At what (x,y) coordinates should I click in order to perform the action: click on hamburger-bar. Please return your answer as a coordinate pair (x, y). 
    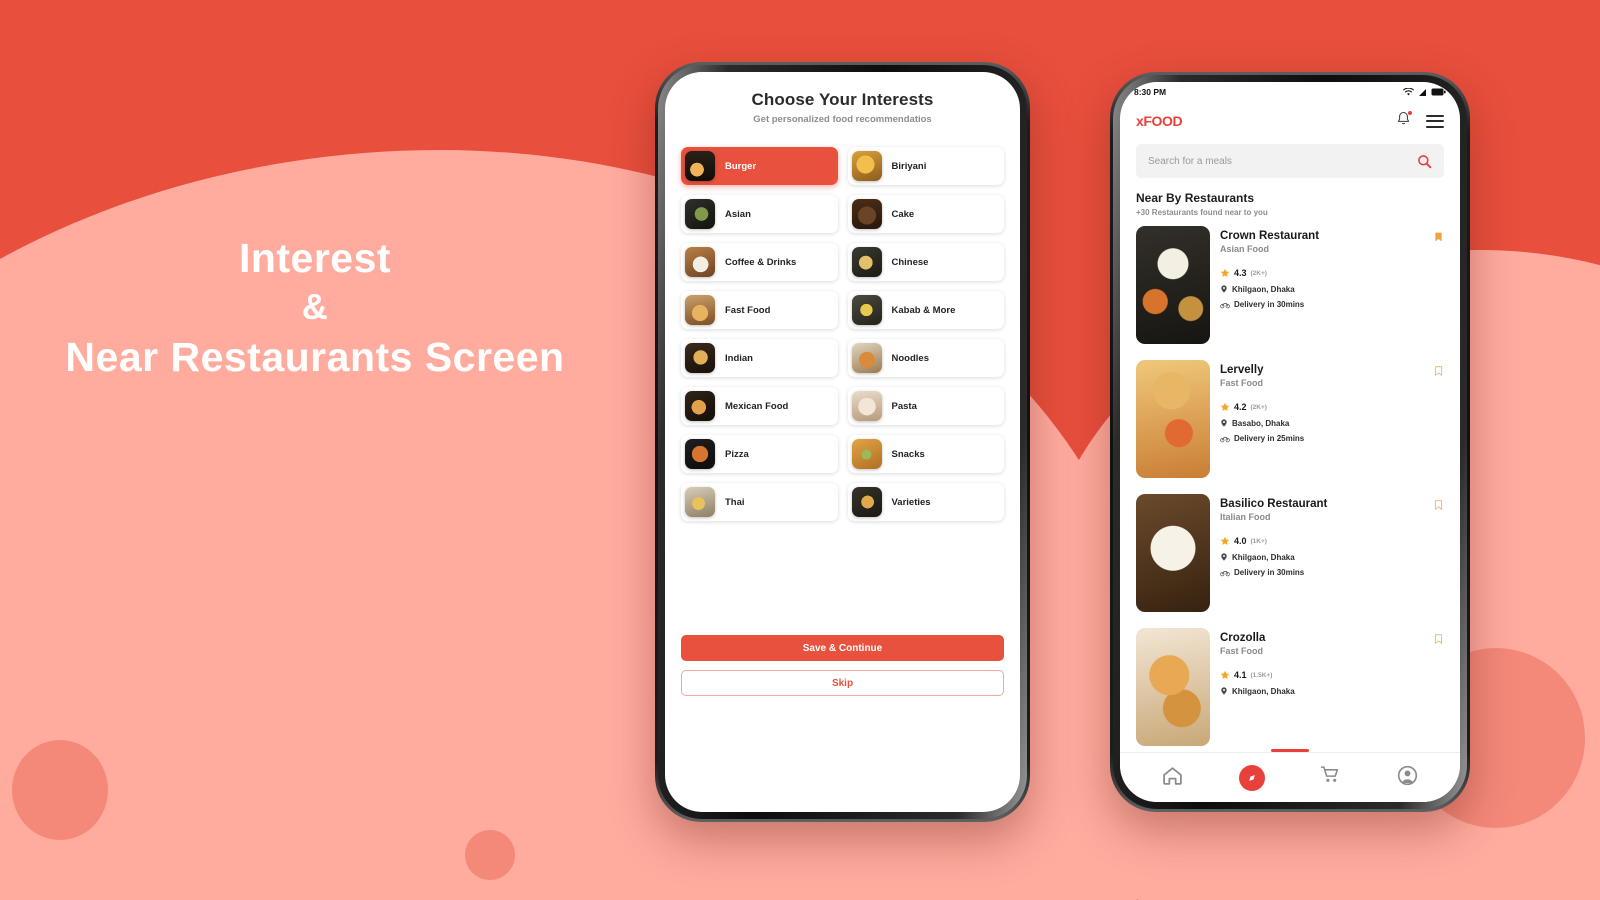
    Looking at the image, I should click on (1435, 121).